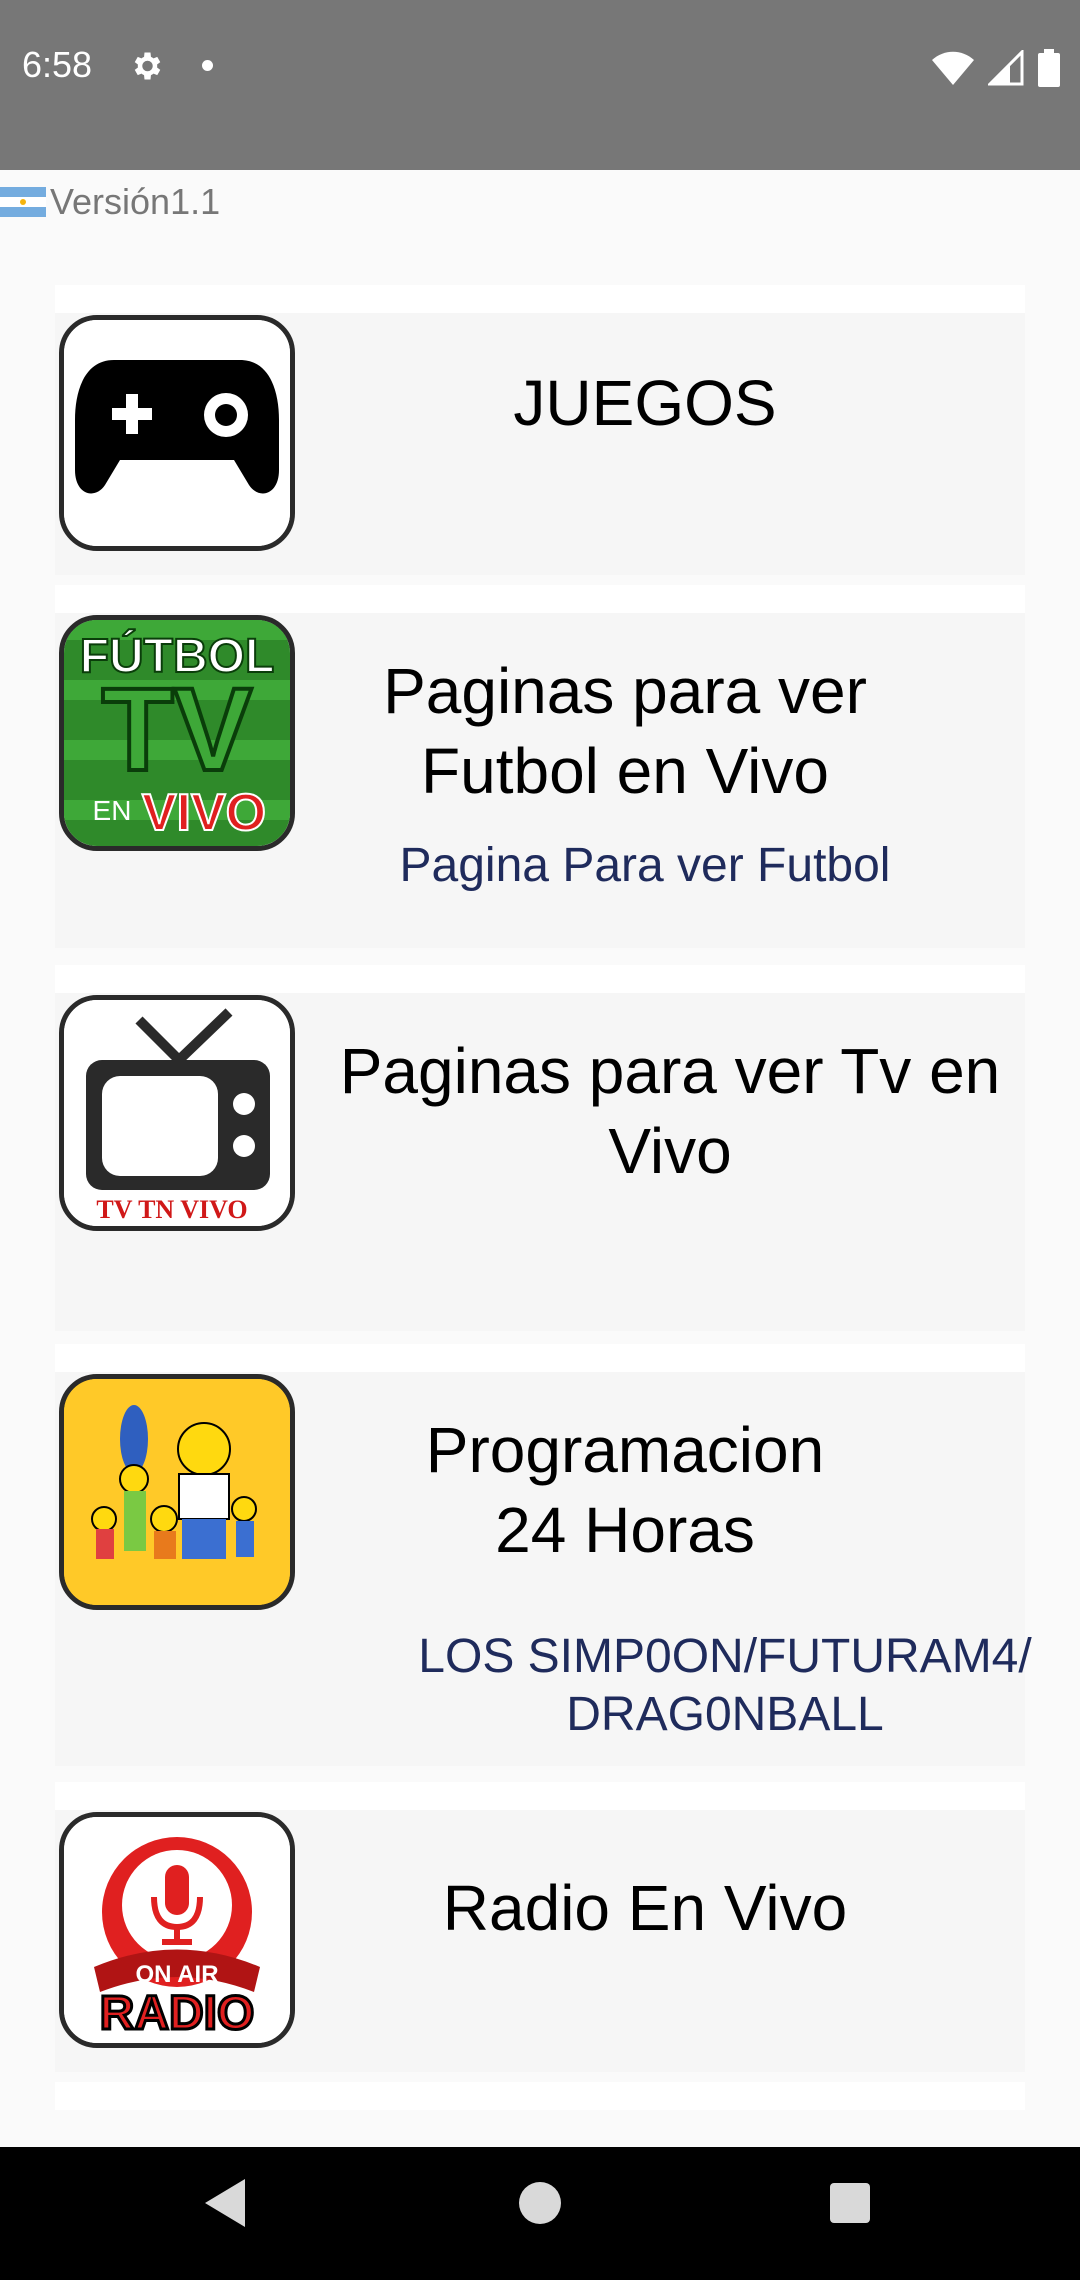 This screenshot has width=1080, height=2280. What do you see at coordinates (540, 2096) in the screenshot?
I see `list-end-divider` at bounding box center [540, 2096].